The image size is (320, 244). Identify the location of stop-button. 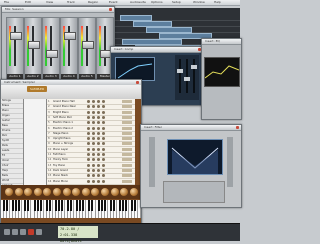
(15, 232).